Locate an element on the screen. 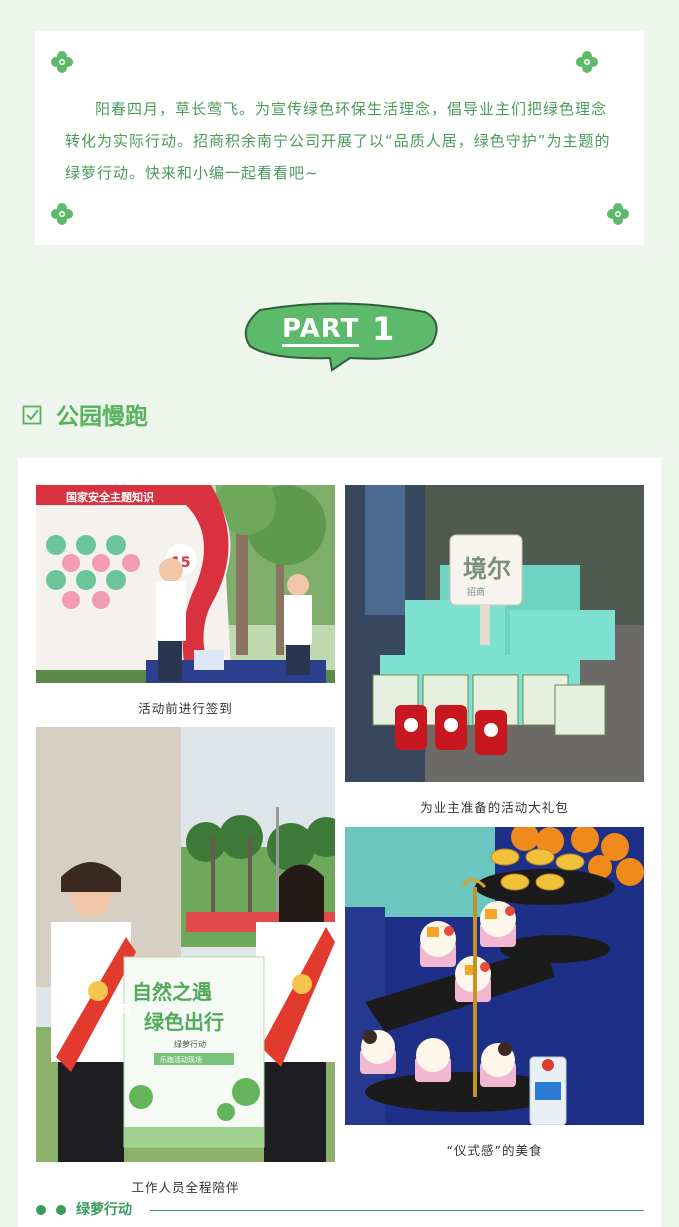  sash-text: 招商 is located at coordinates (119, 1009).